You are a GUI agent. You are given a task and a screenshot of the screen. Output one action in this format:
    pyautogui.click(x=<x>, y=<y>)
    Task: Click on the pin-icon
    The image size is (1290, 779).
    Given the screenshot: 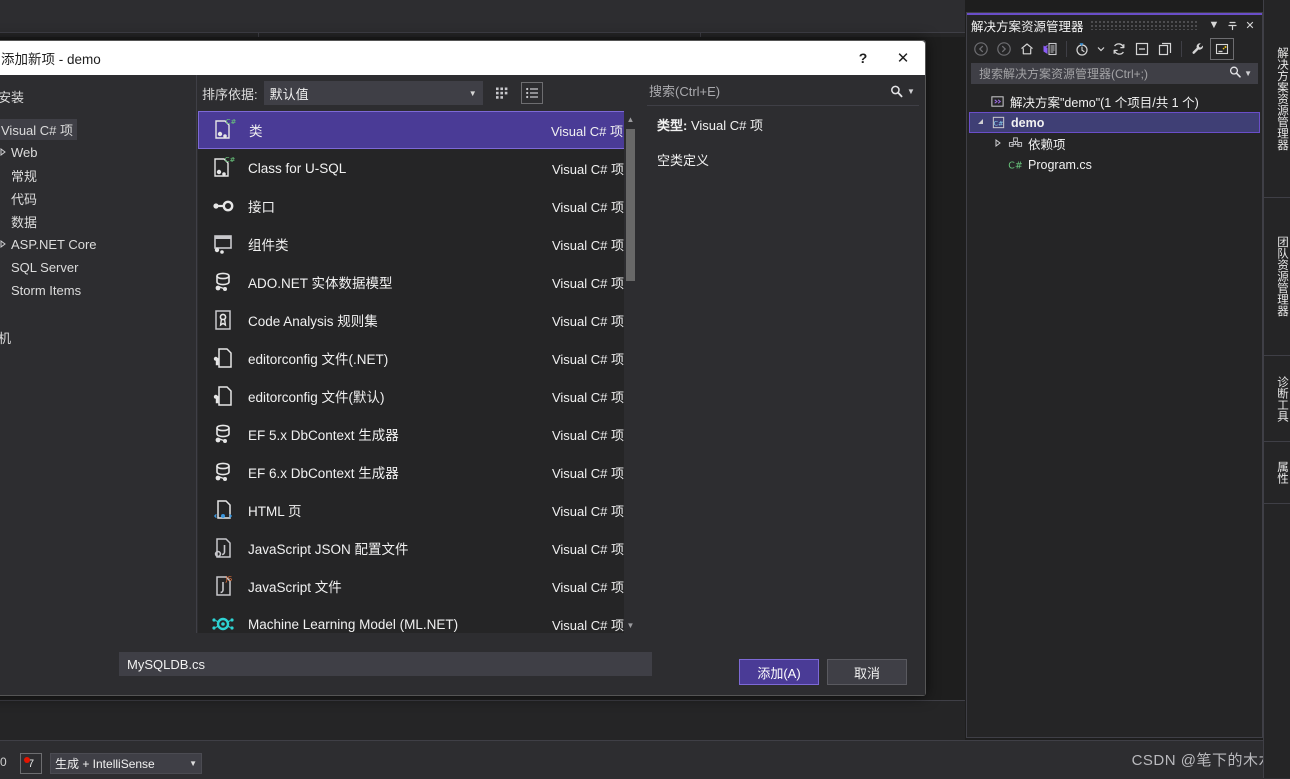 What is the action you would take?
    pyautogui.click(x=1232, y=25)
    